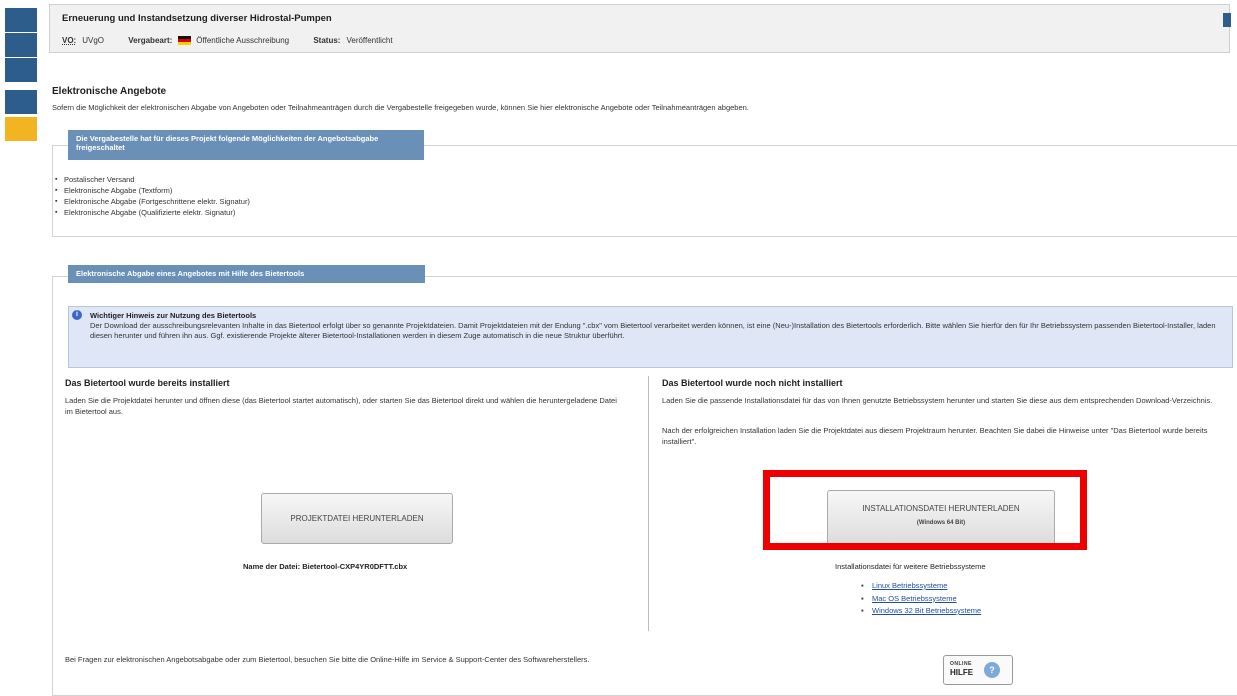 The height and width of the screenshot is (696, 1237). I want to click on highlight-box, so click(925, 510).